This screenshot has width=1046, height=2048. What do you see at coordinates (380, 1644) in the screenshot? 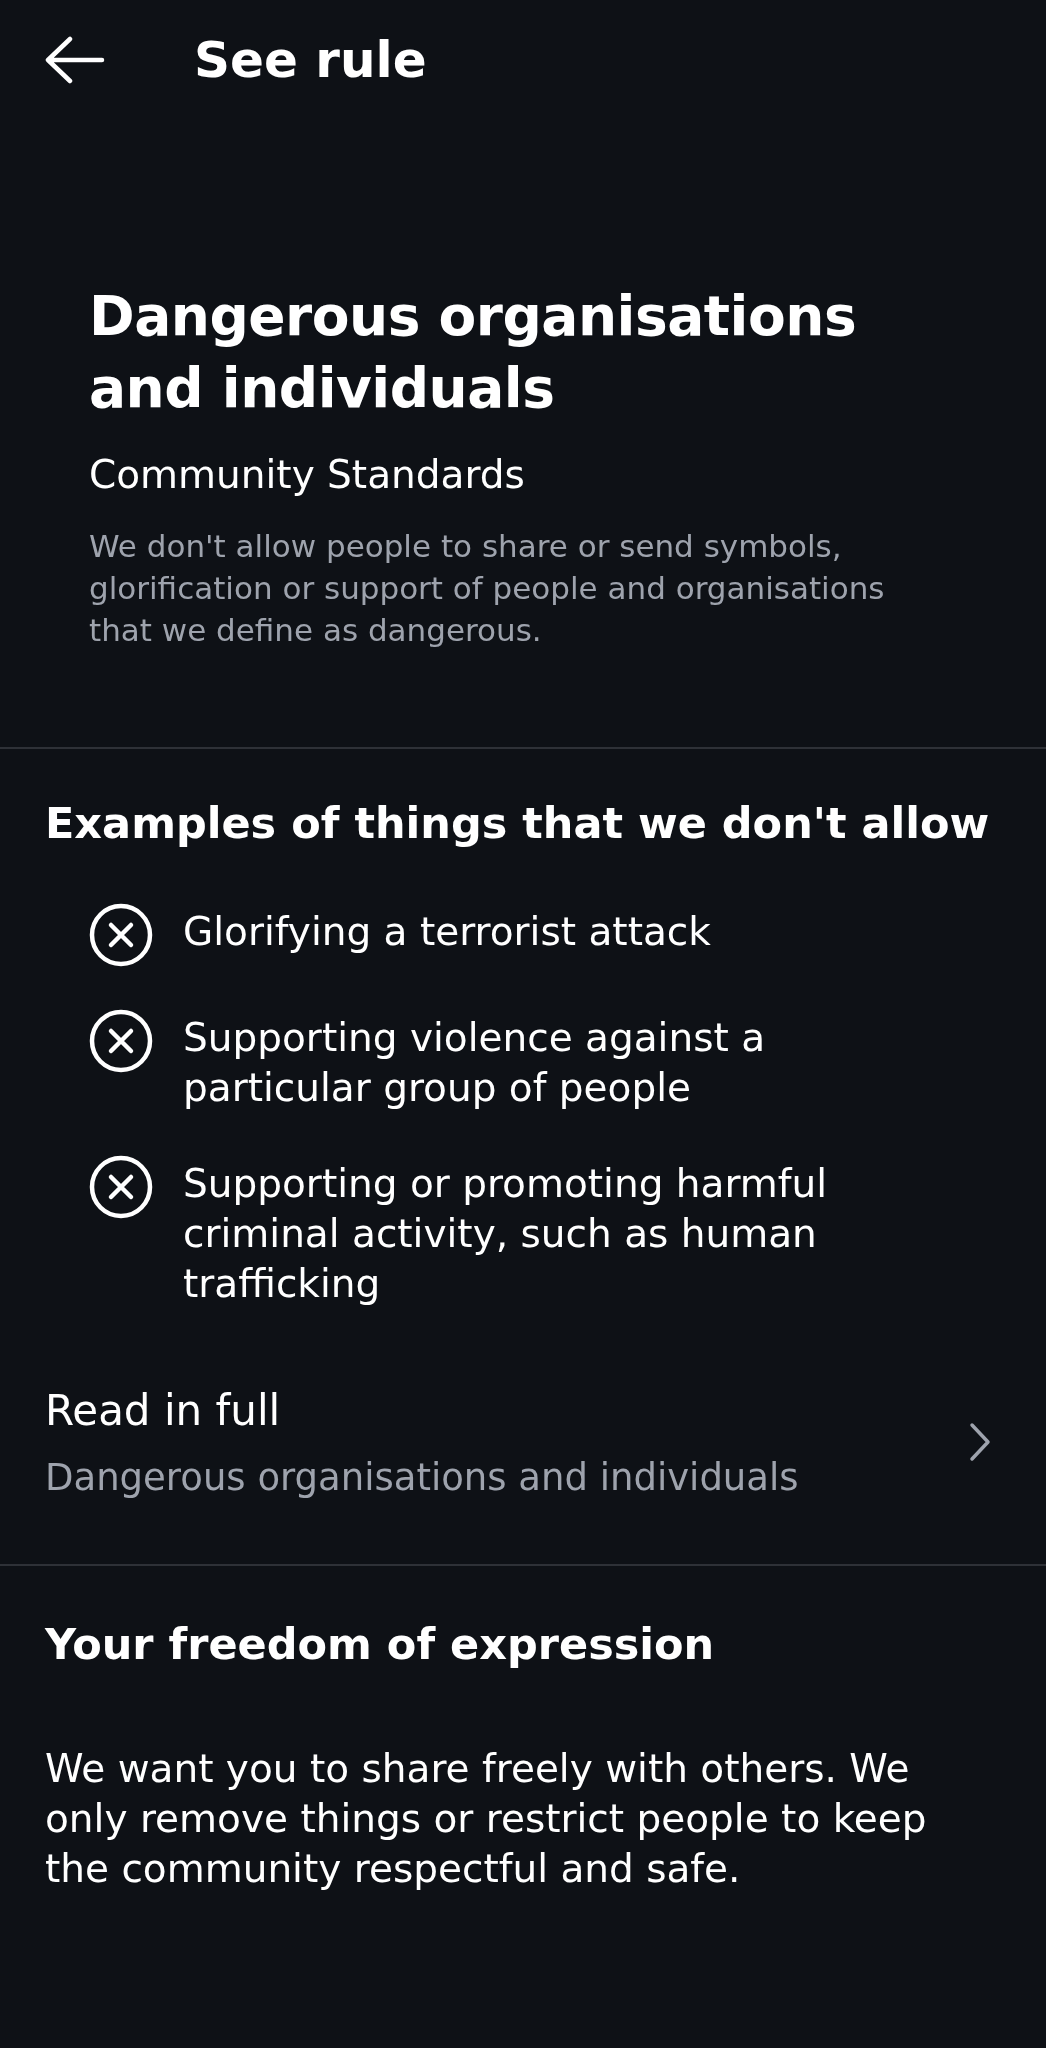
I see `section-heading: Your freedom of expression` at bounding box center [380, 1644].